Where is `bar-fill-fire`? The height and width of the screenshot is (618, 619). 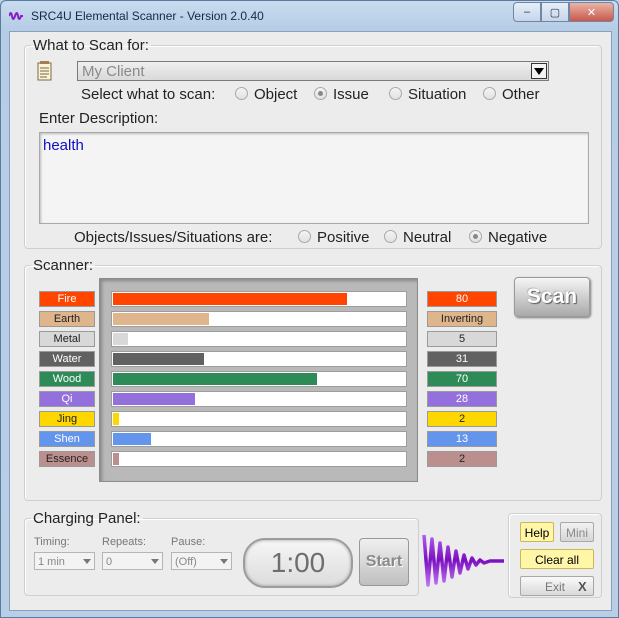
bar-fill-fire is located at coordinates (230, 299).